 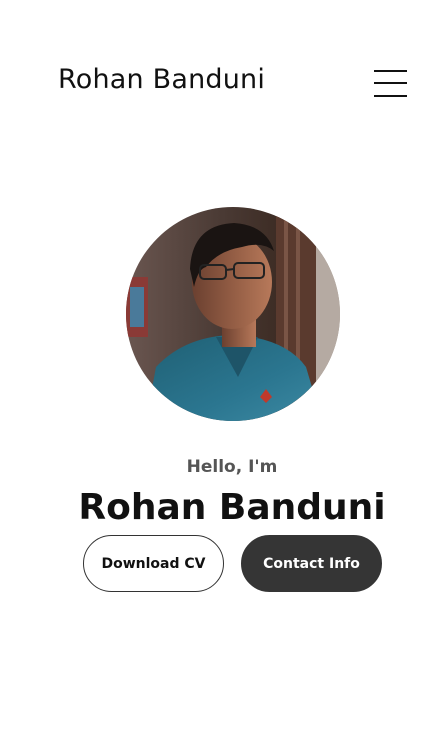 I want to click on greeting-text: Hello, I'm, so click(x=232, y=467).